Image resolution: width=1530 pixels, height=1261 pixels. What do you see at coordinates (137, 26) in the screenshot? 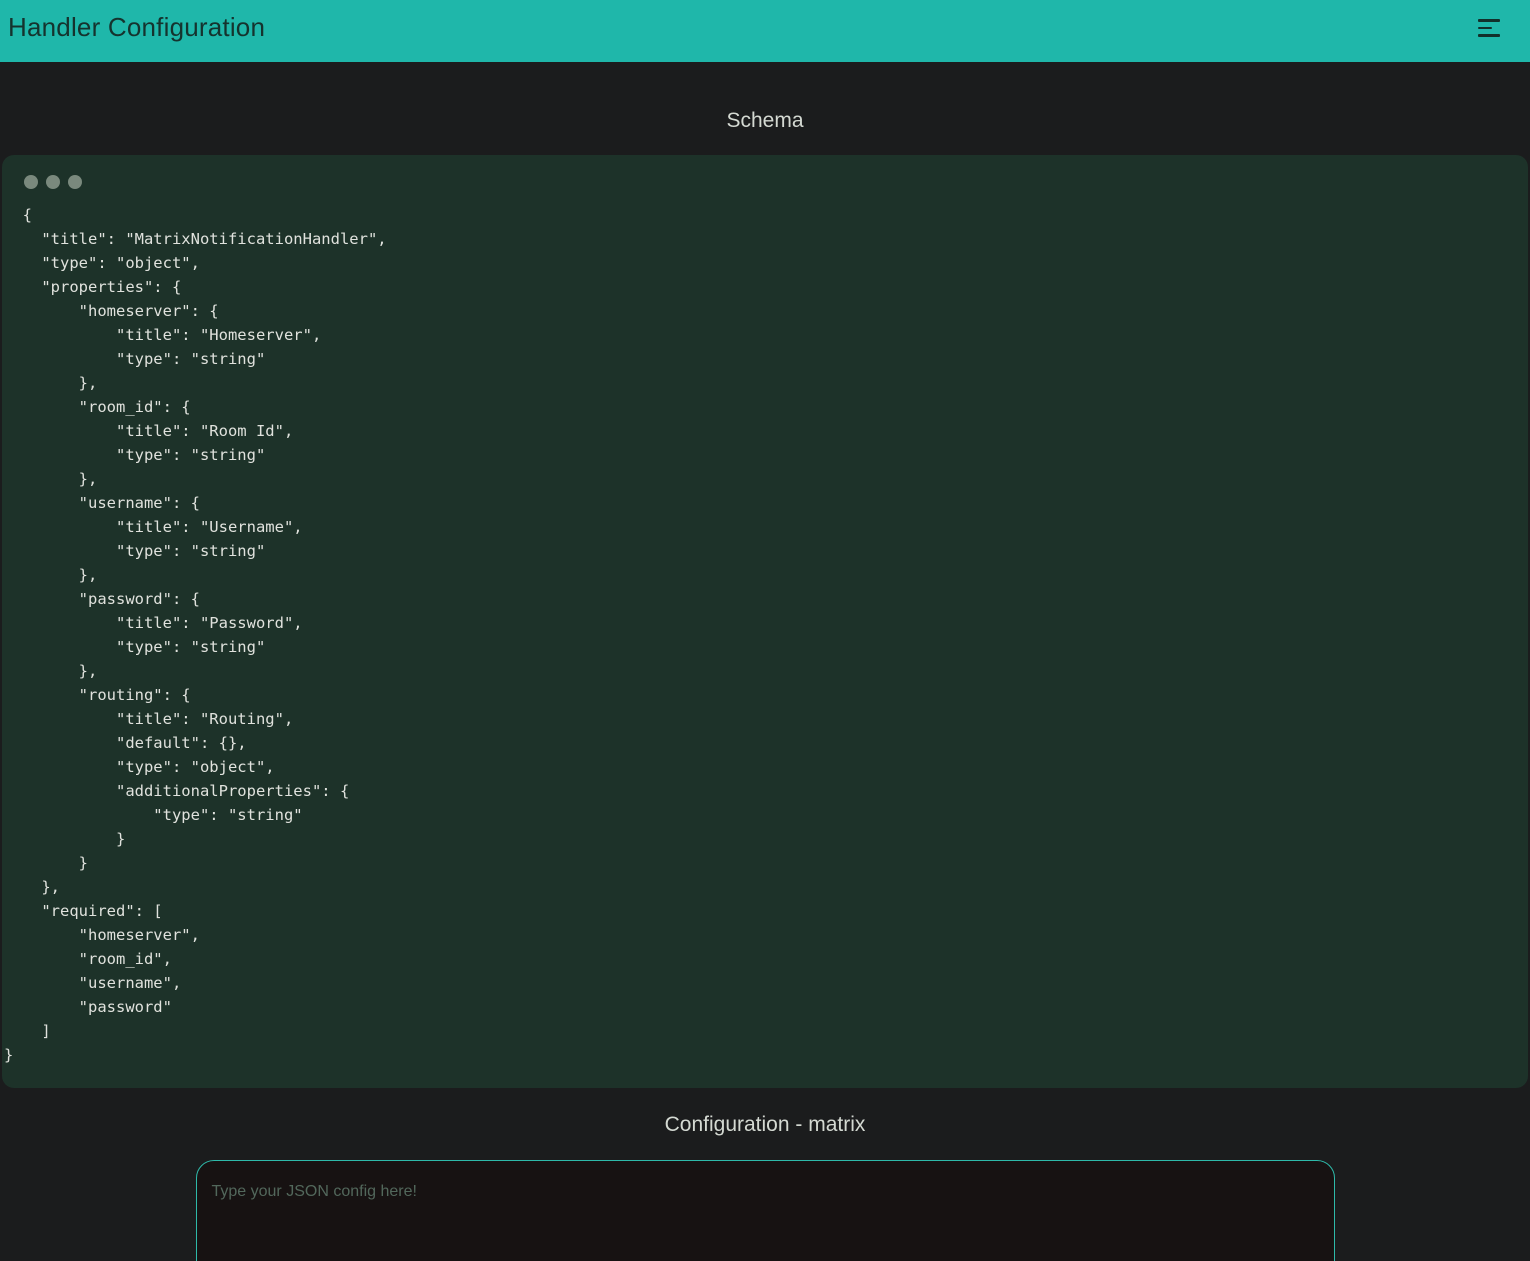
I see `page-title: Handler Configuration` at bounding box center [137, 26].